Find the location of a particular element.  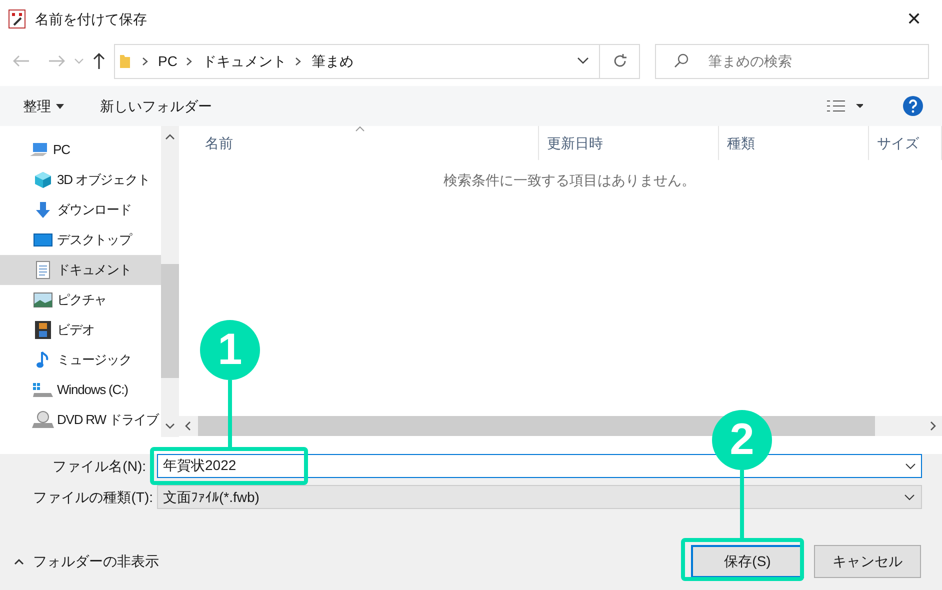

window-title: 名前を付けて保存 is located at coordinates (91, 19).